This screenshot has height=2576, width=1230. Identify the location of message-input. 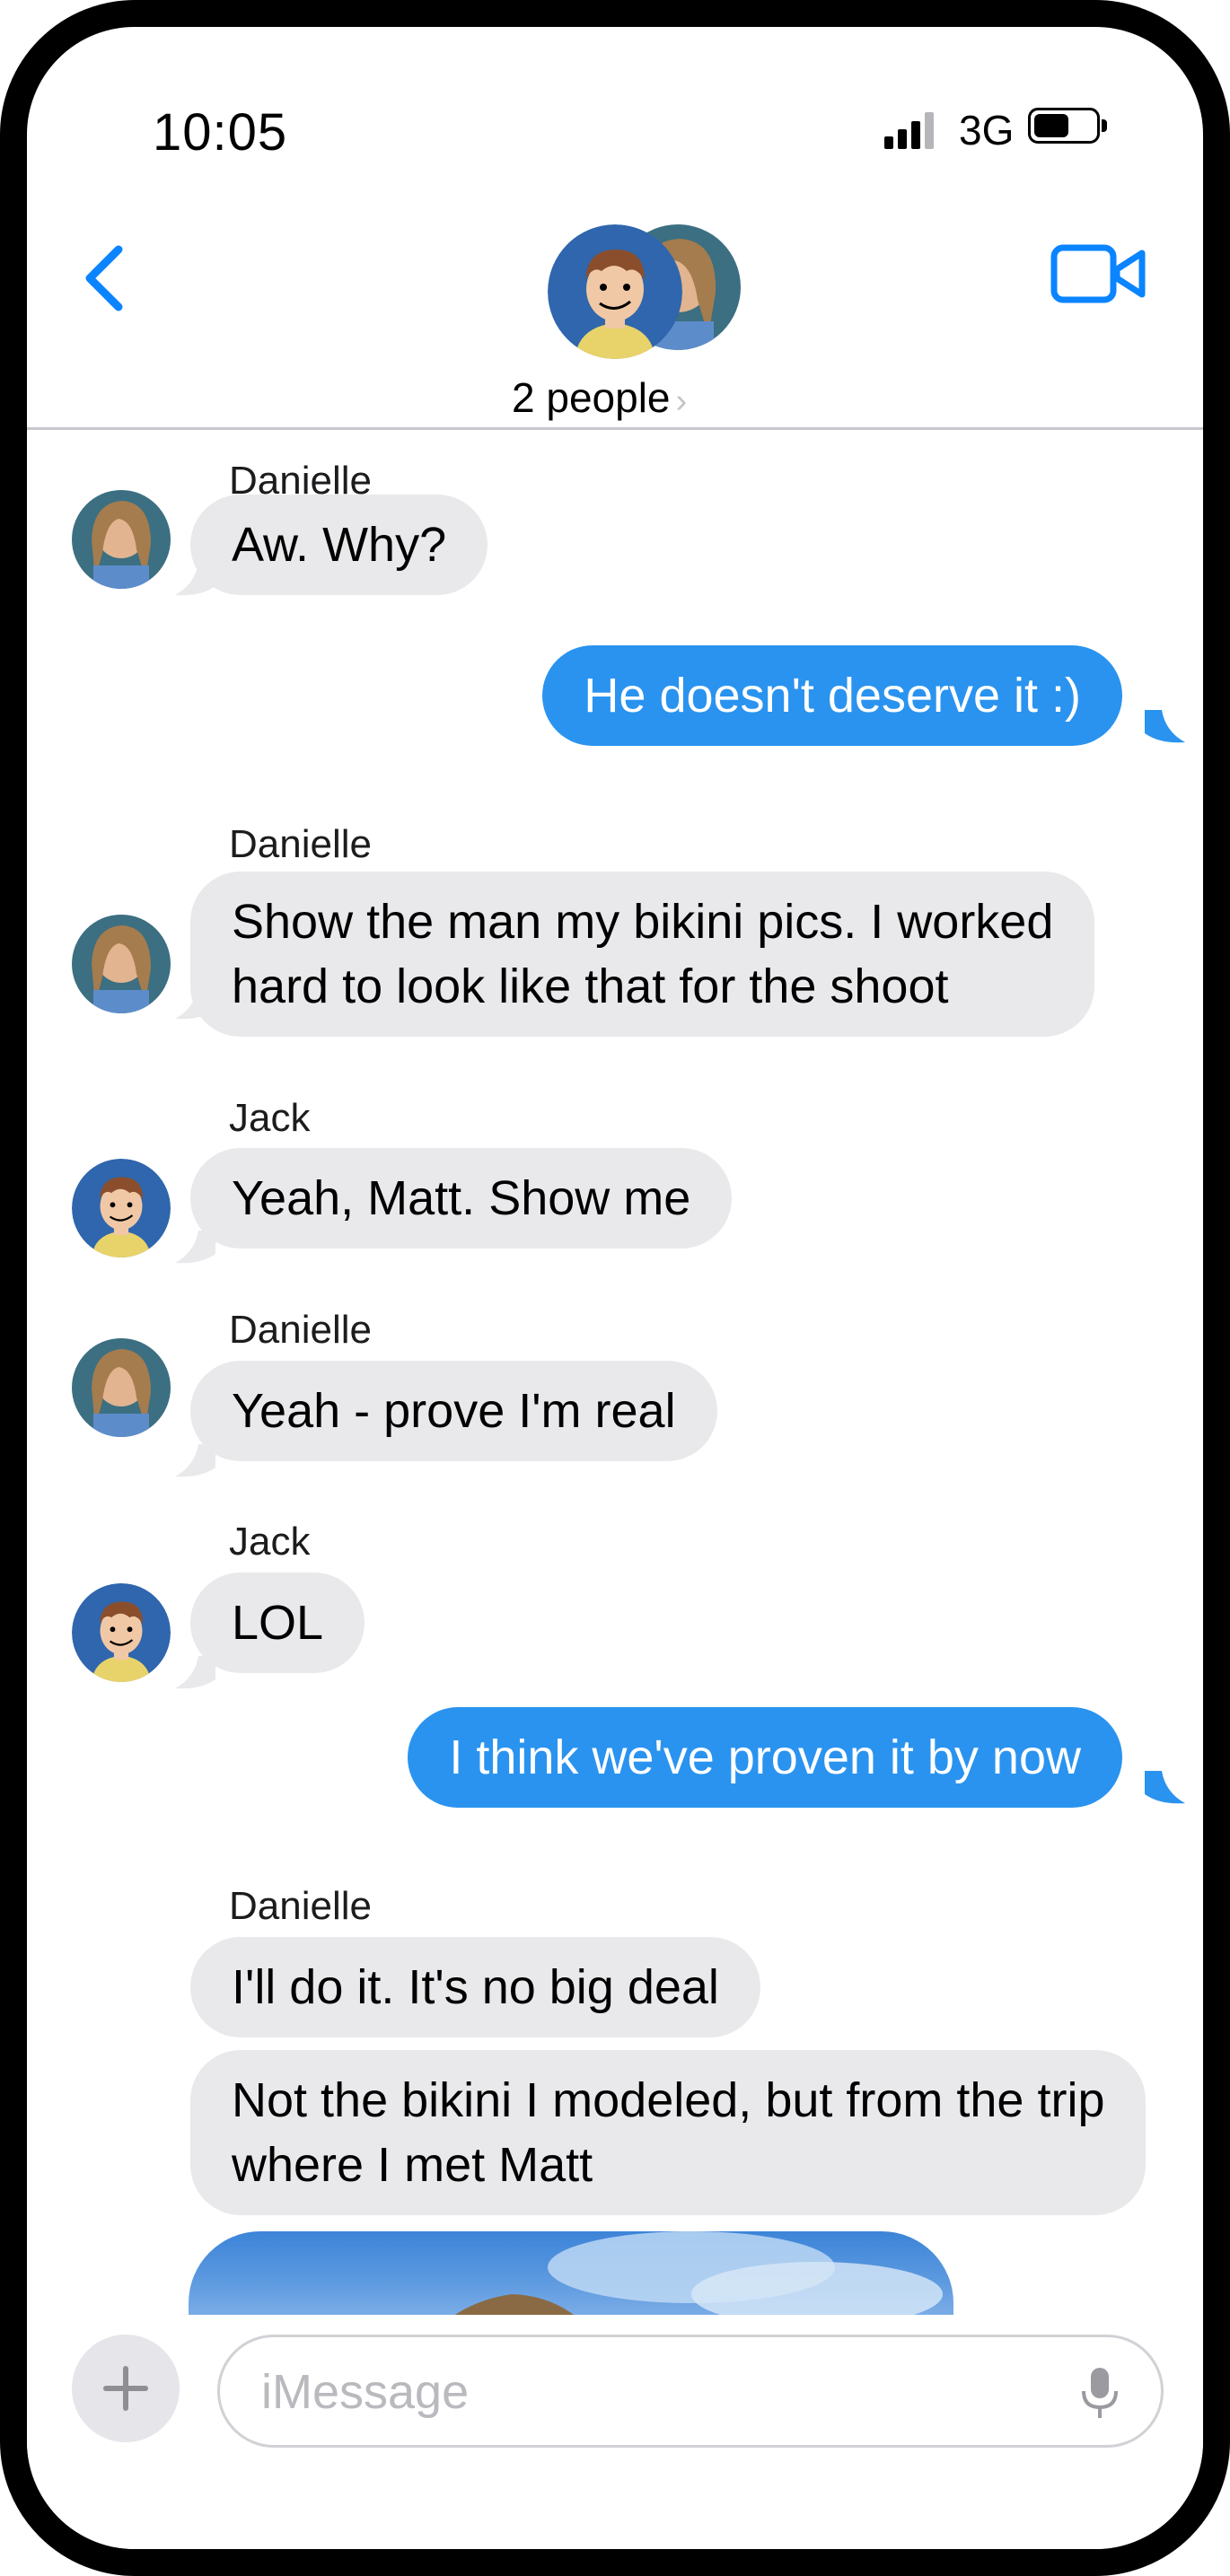
(656, 2392).